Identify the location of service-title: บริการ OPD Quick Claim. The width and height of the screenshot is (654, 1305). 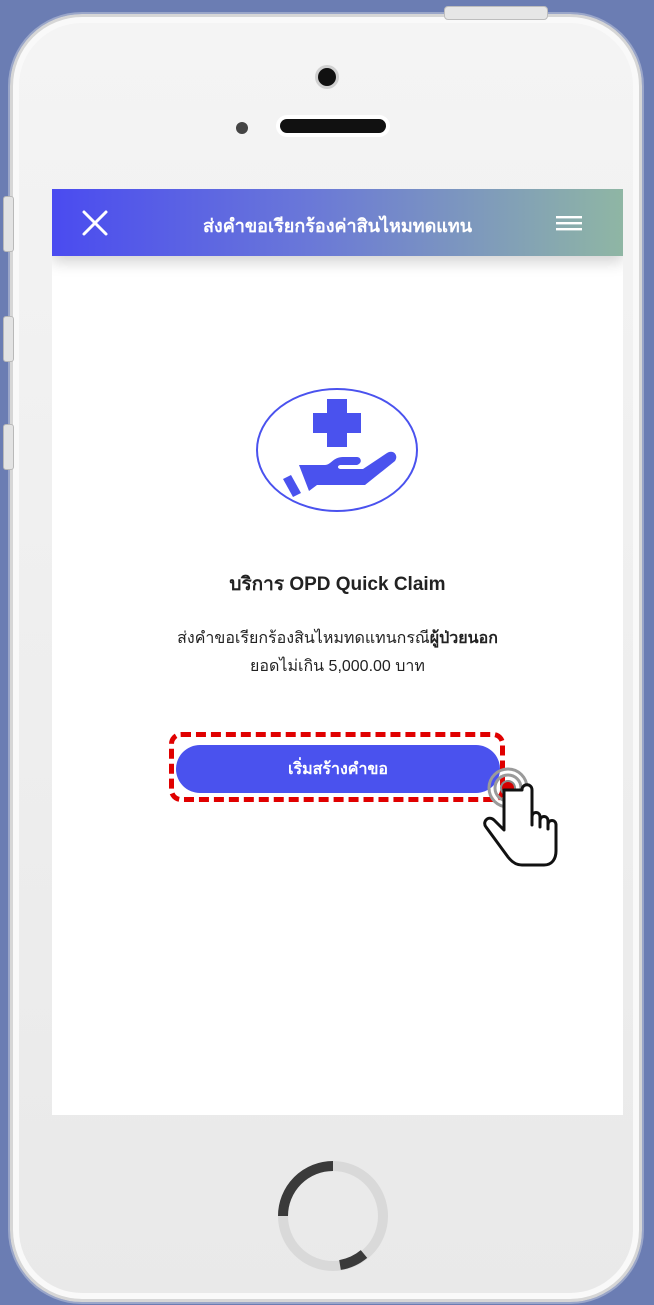
(337, 584).